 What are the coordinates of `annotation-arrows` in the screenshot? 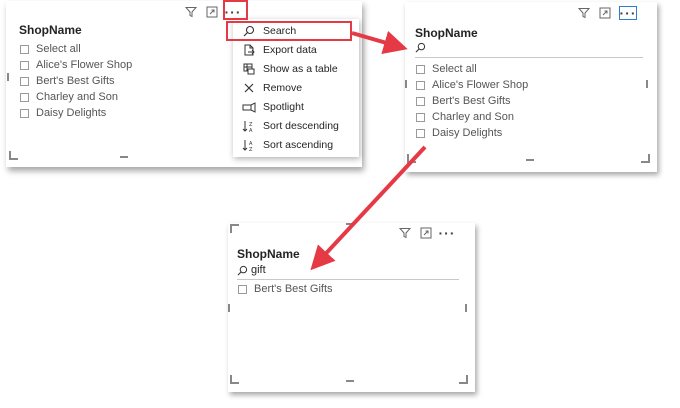 It's located at (368, 150).